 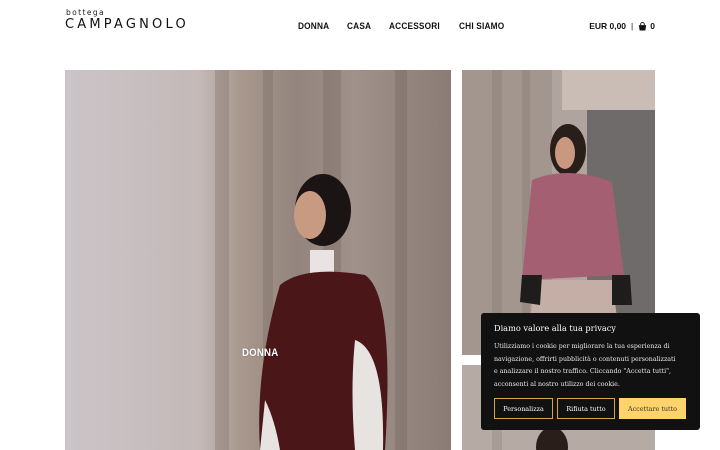 I want to click on cart-count: 0, so click(x=652, y=26).